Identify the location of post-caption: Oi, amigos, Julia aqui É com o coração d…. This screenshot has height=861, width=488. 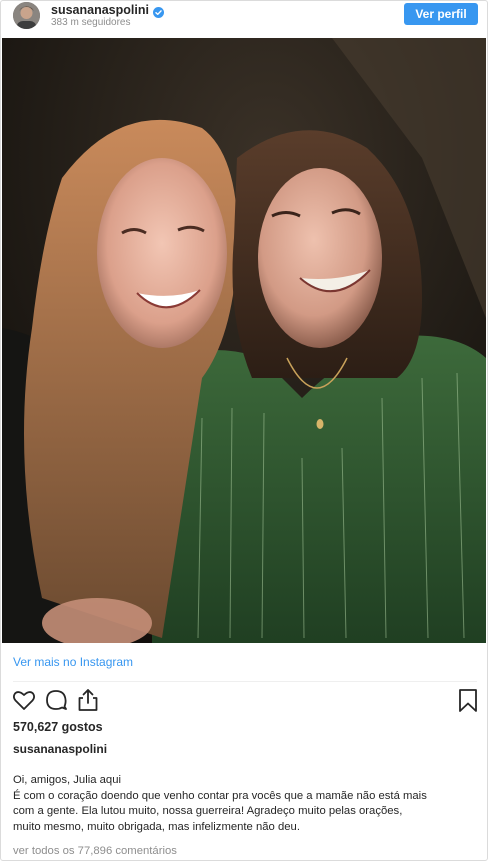
(248, 804).